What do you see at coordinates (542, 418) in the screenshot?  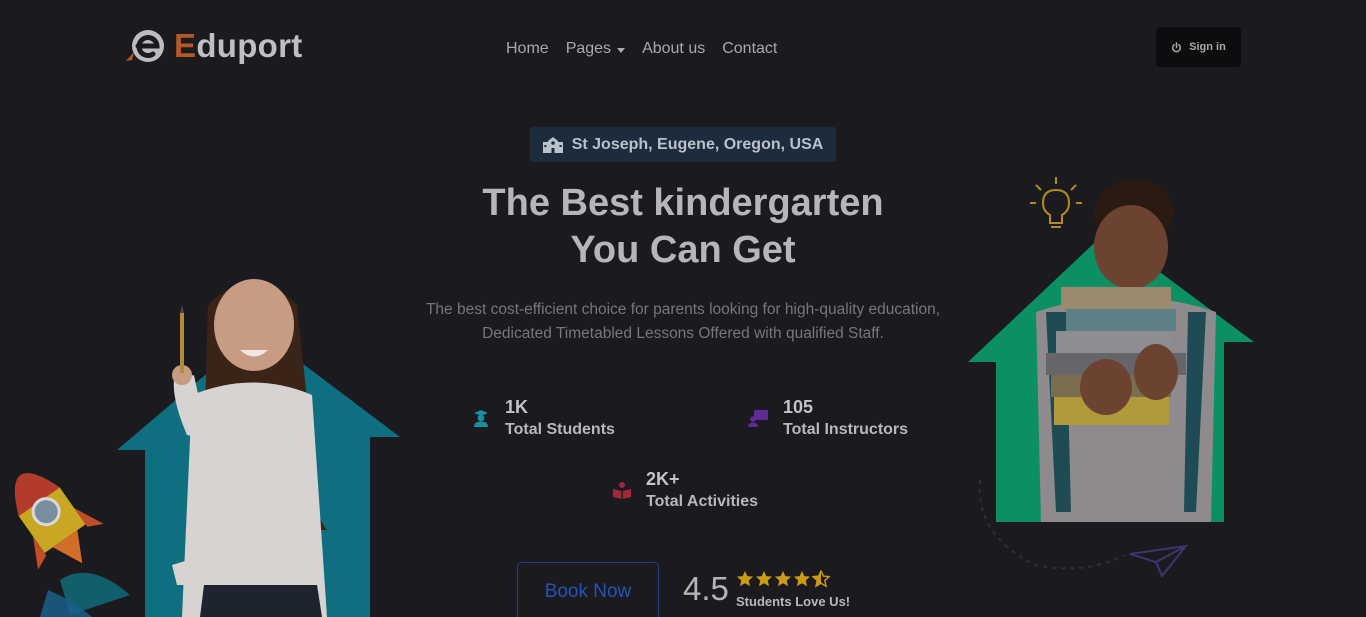 I see `stat-students: 1K Total Students` at bounding box center [542, 418].